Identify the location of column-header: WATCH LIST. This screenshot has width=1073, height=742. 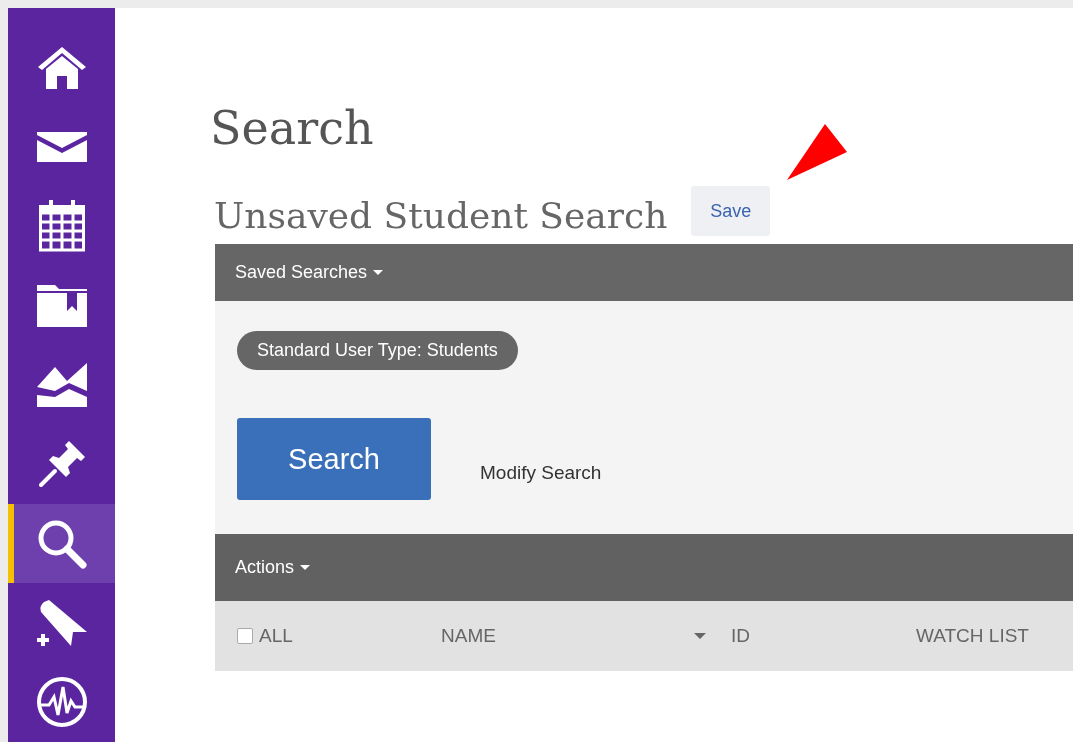
(972, 636).